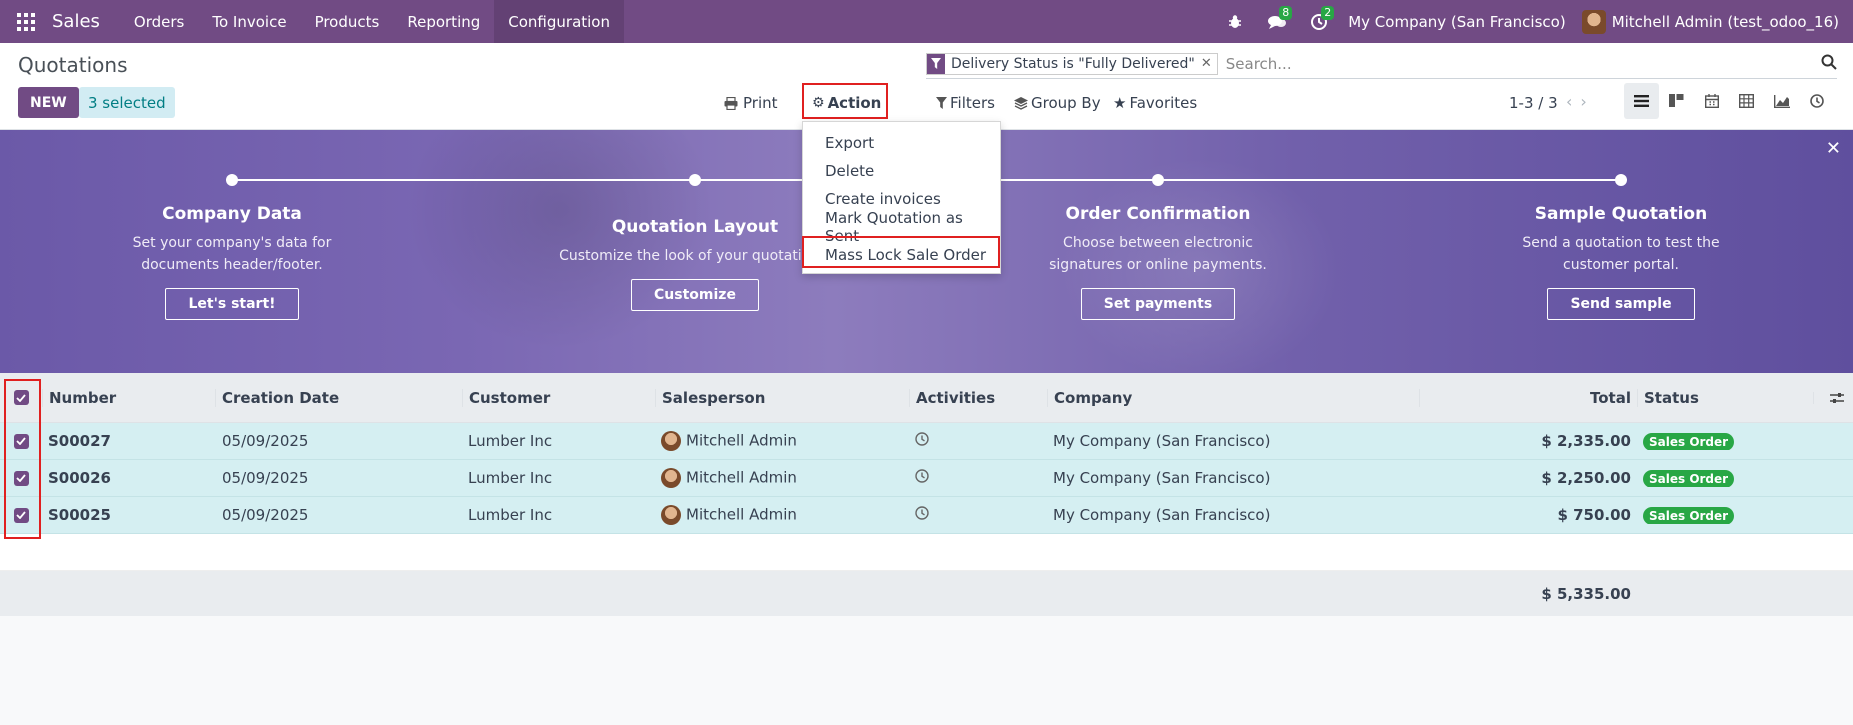 The width and height of the screenshot is (1853, 725). Describe the element at coordinates (1781, 101) in the screenshot. I see `graph-view-icon` at that location.